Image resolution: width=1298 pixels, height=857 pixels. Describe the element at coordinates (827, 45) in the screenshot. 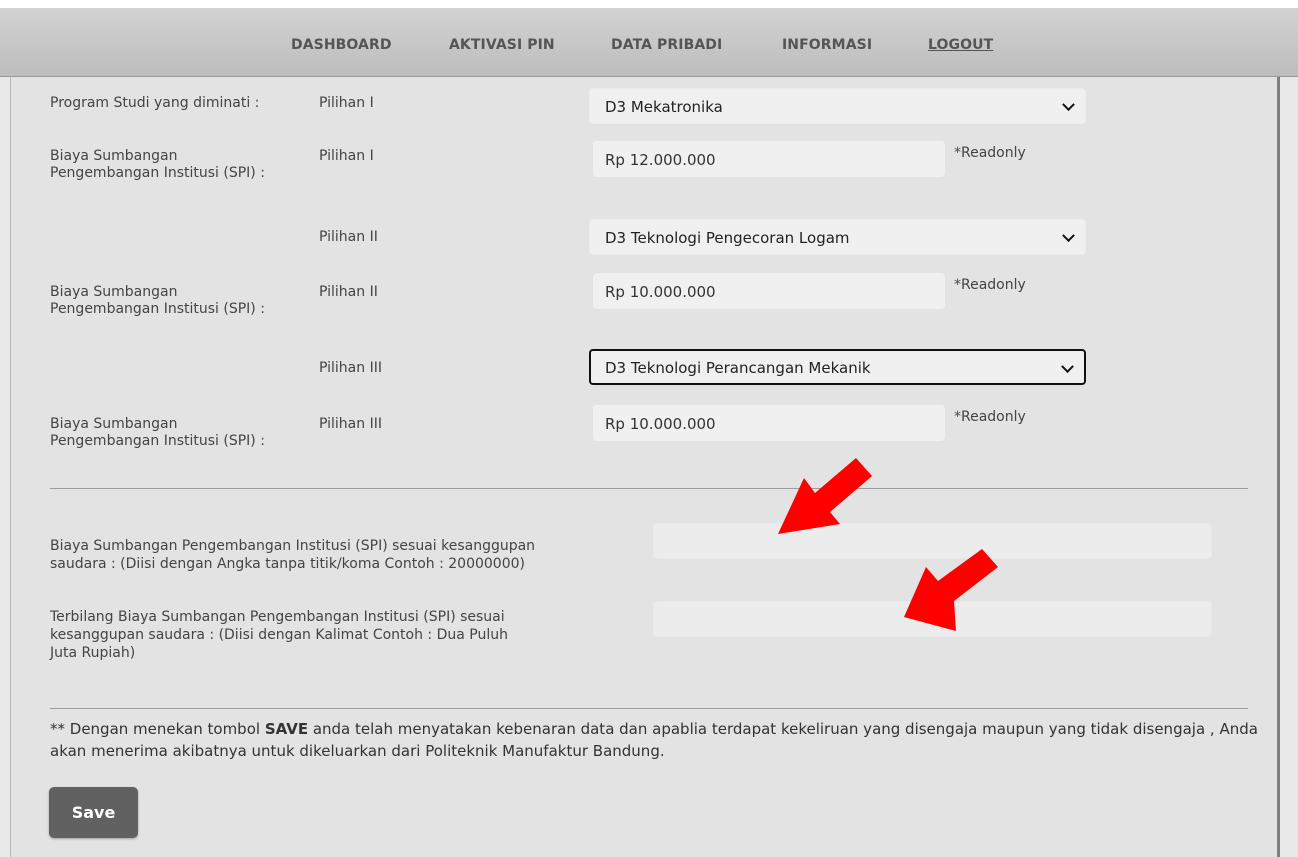

I see `nav-informasi: INFORMASI` at that location.